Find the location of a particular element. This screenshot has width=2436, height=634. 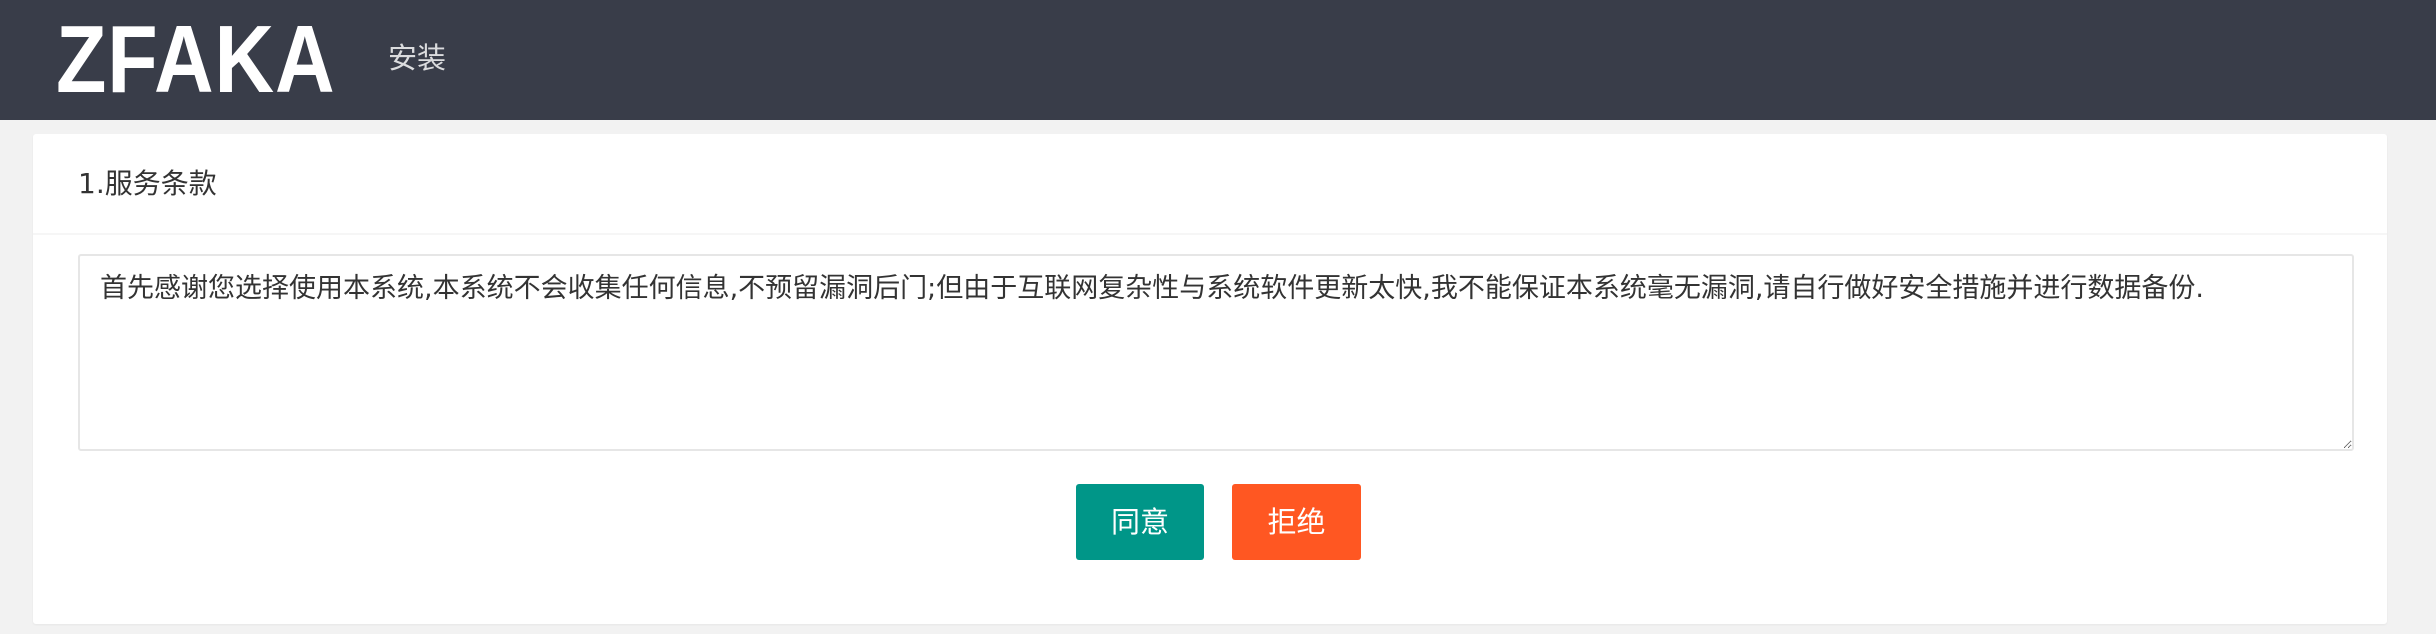

nav-item-install: 安装 is located at coordinates (417, 58).